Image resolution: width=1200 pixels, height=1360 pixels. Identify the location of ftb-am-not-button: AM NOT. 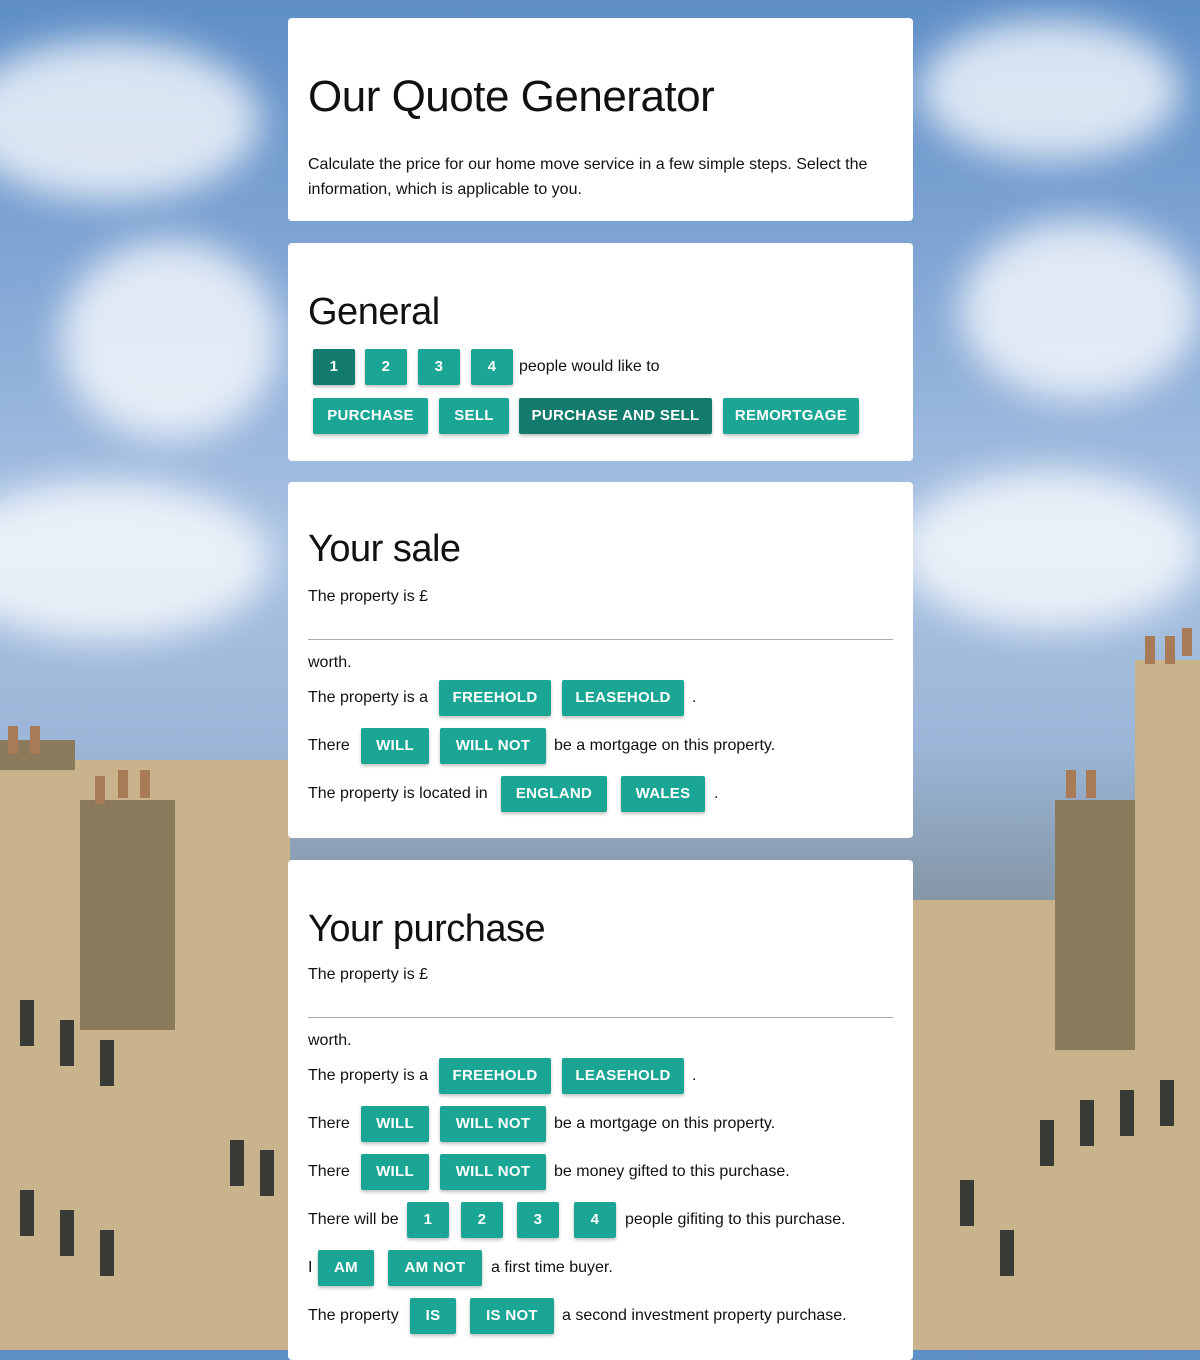
(435, 1268).